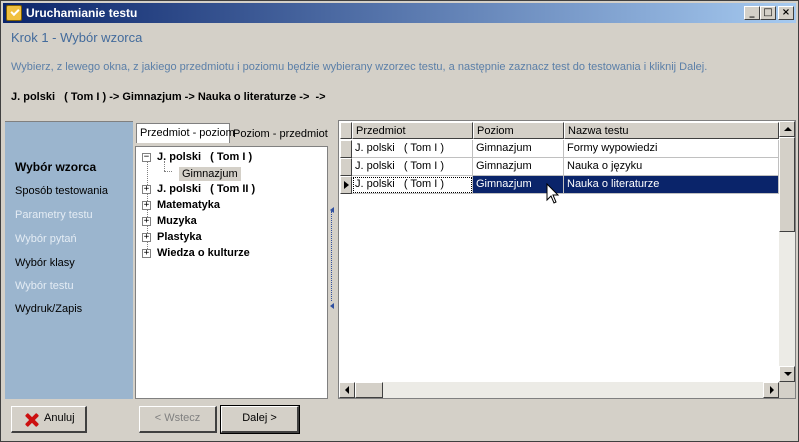  Describe the element at coordinates (77, 37) in the screenshot. I see `step-title: Krok 1 - Wybór wzorca` at that location.